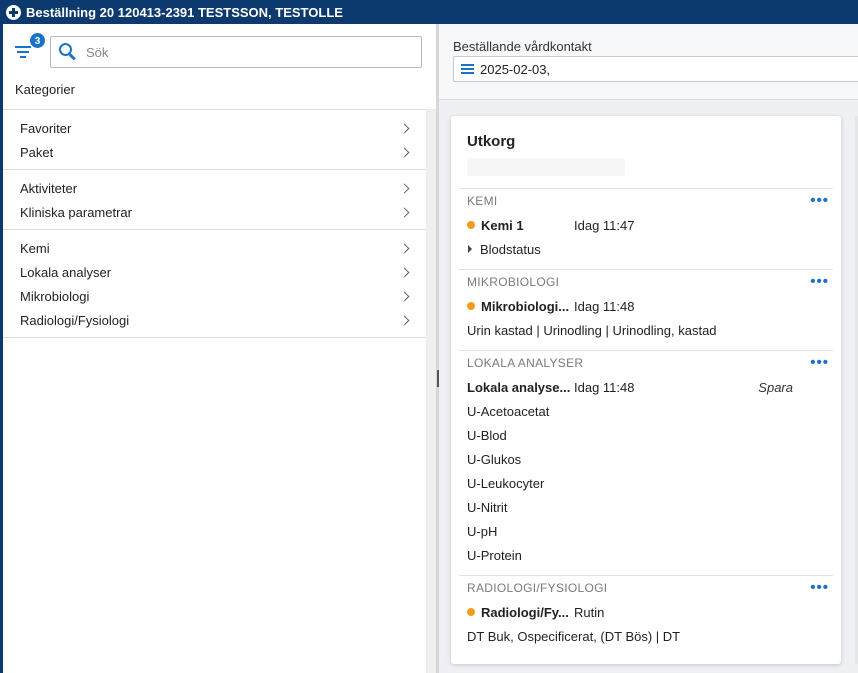  I want to click on order-sub-item: DT Buk, Ospecificerat, (DT Bös) | DT, so click(574, 636).